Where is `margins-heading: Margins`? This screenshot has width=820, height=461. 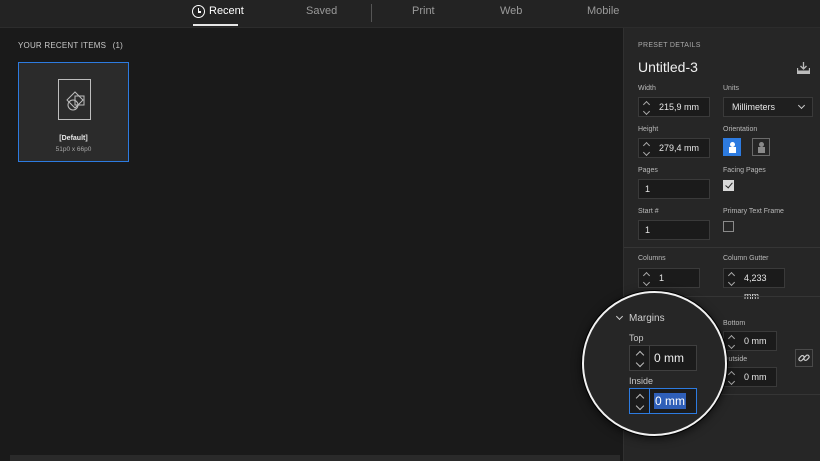 margins-heading: Margins is located at coordinates (647, 318).